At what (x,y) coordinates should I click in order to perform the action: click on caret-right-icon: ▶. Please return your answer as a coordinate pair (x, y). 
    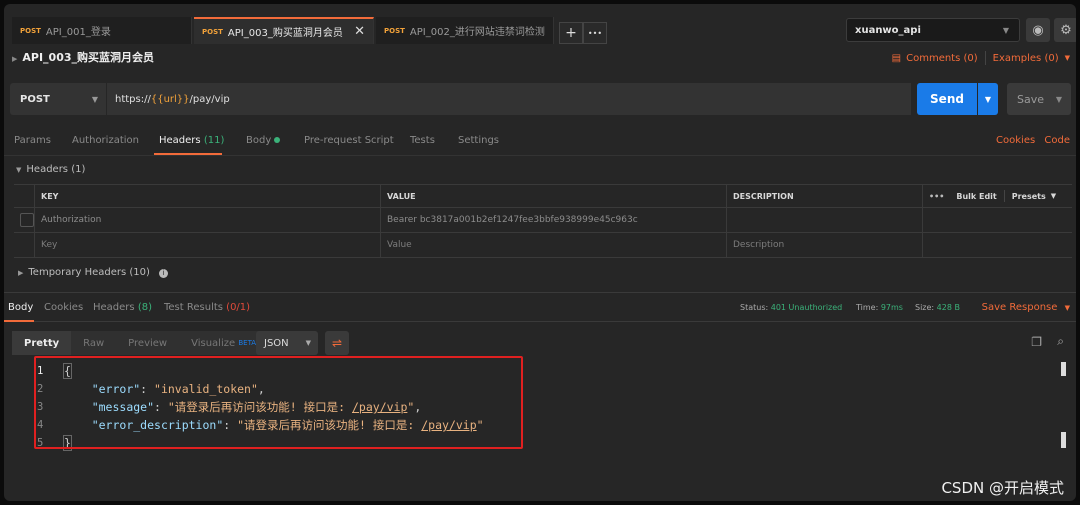
    Looking at the image, I should click on (14, 59).